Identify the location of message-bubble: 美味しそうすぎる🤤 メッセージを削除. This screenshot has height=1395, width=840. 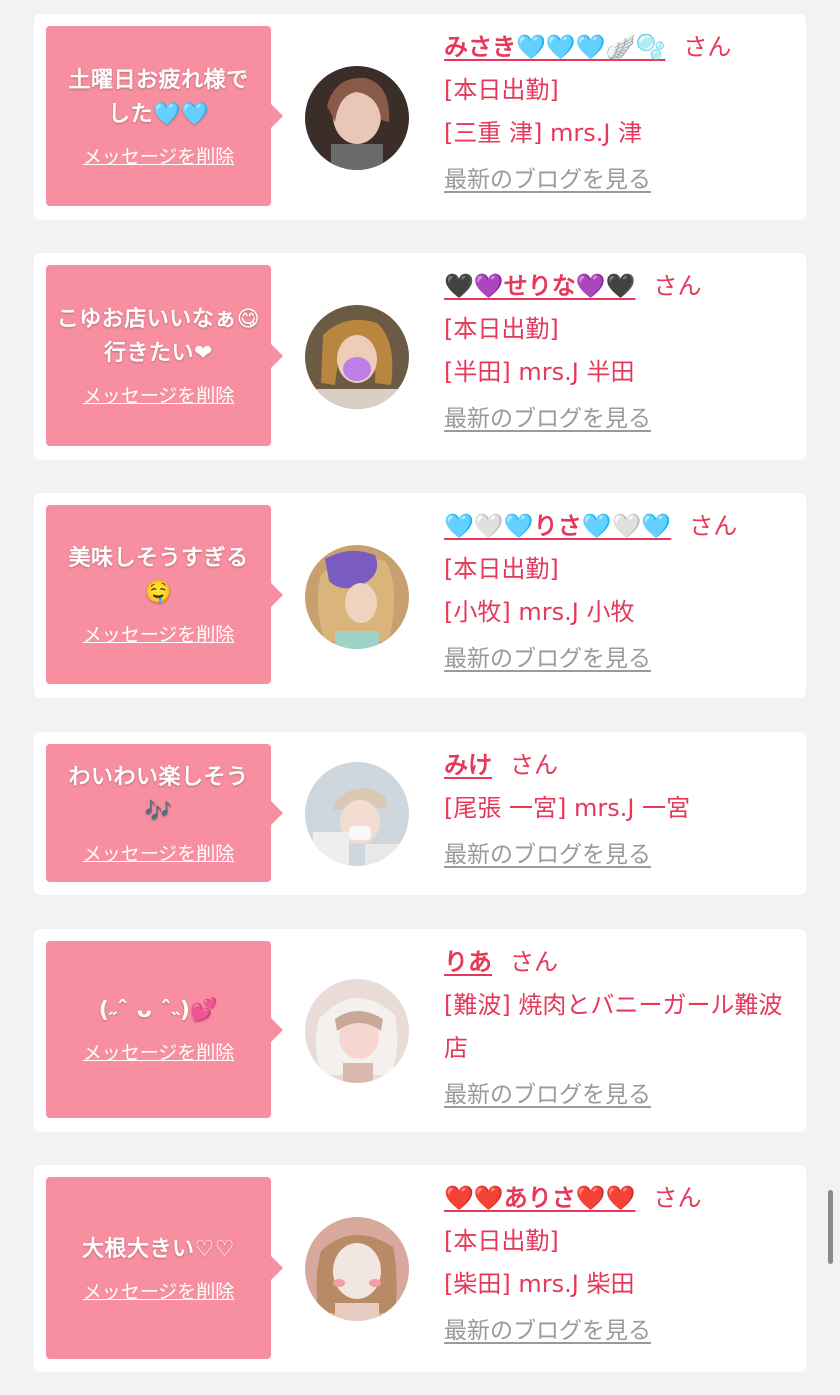
(164, 594).